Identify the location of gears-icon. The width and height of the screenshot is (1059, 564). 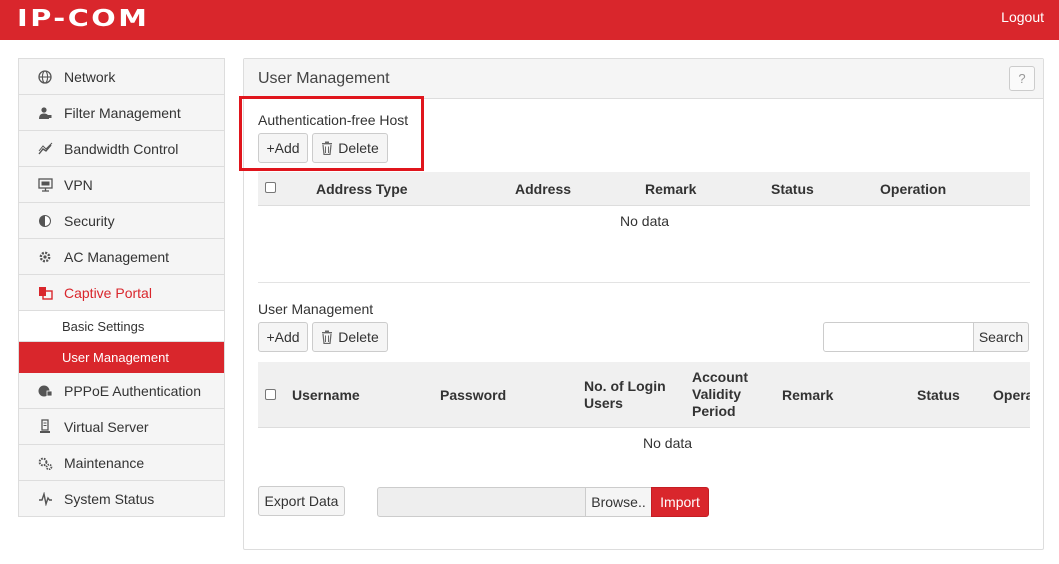
(45, 463).